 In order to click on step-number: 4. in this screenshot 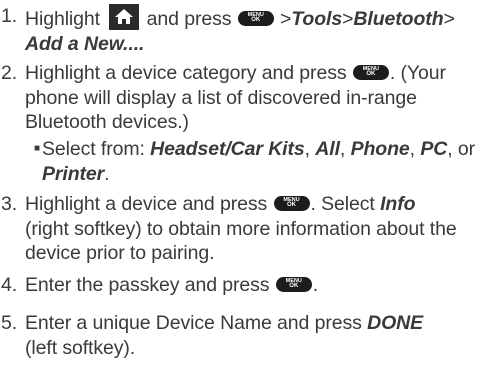, I will do `click(9, 285)`.